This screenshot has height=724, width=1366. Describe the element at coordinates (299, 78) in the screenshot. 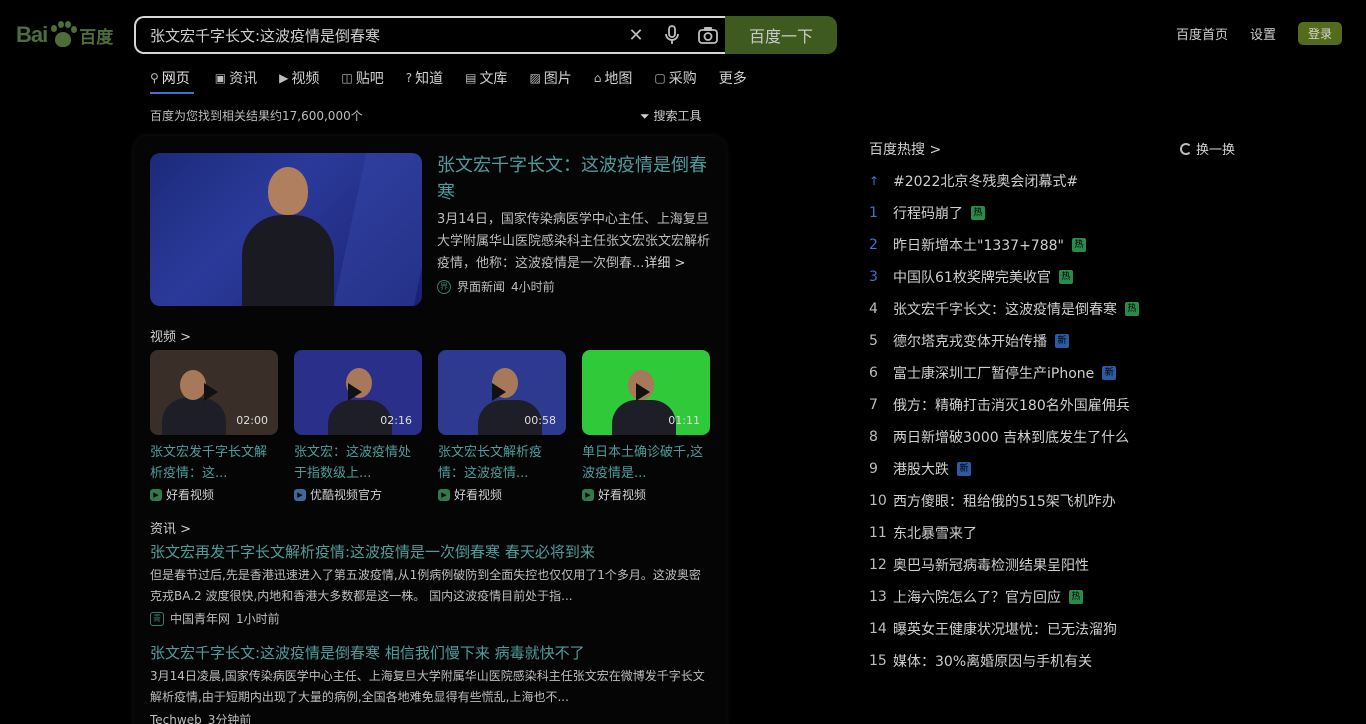

I see `tab-video: ▶ 视频` at that location.